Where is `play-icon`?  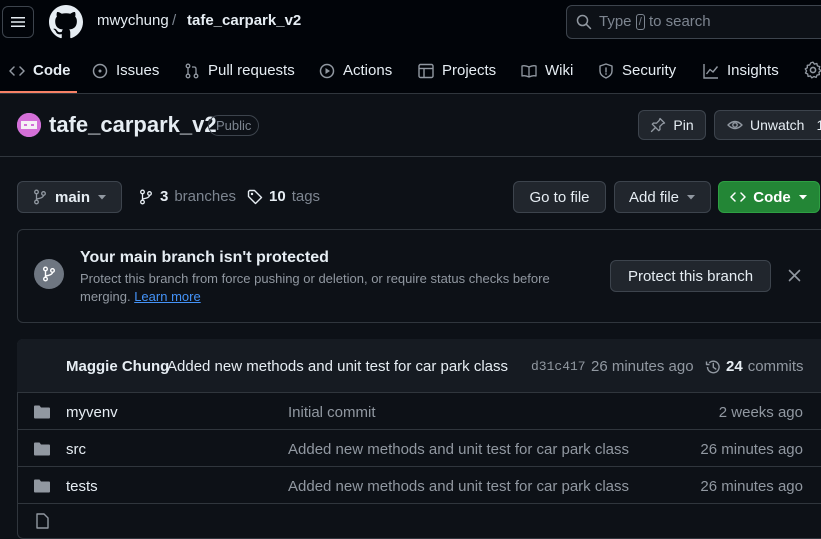
play-icon is located at coordinates (327, 70).